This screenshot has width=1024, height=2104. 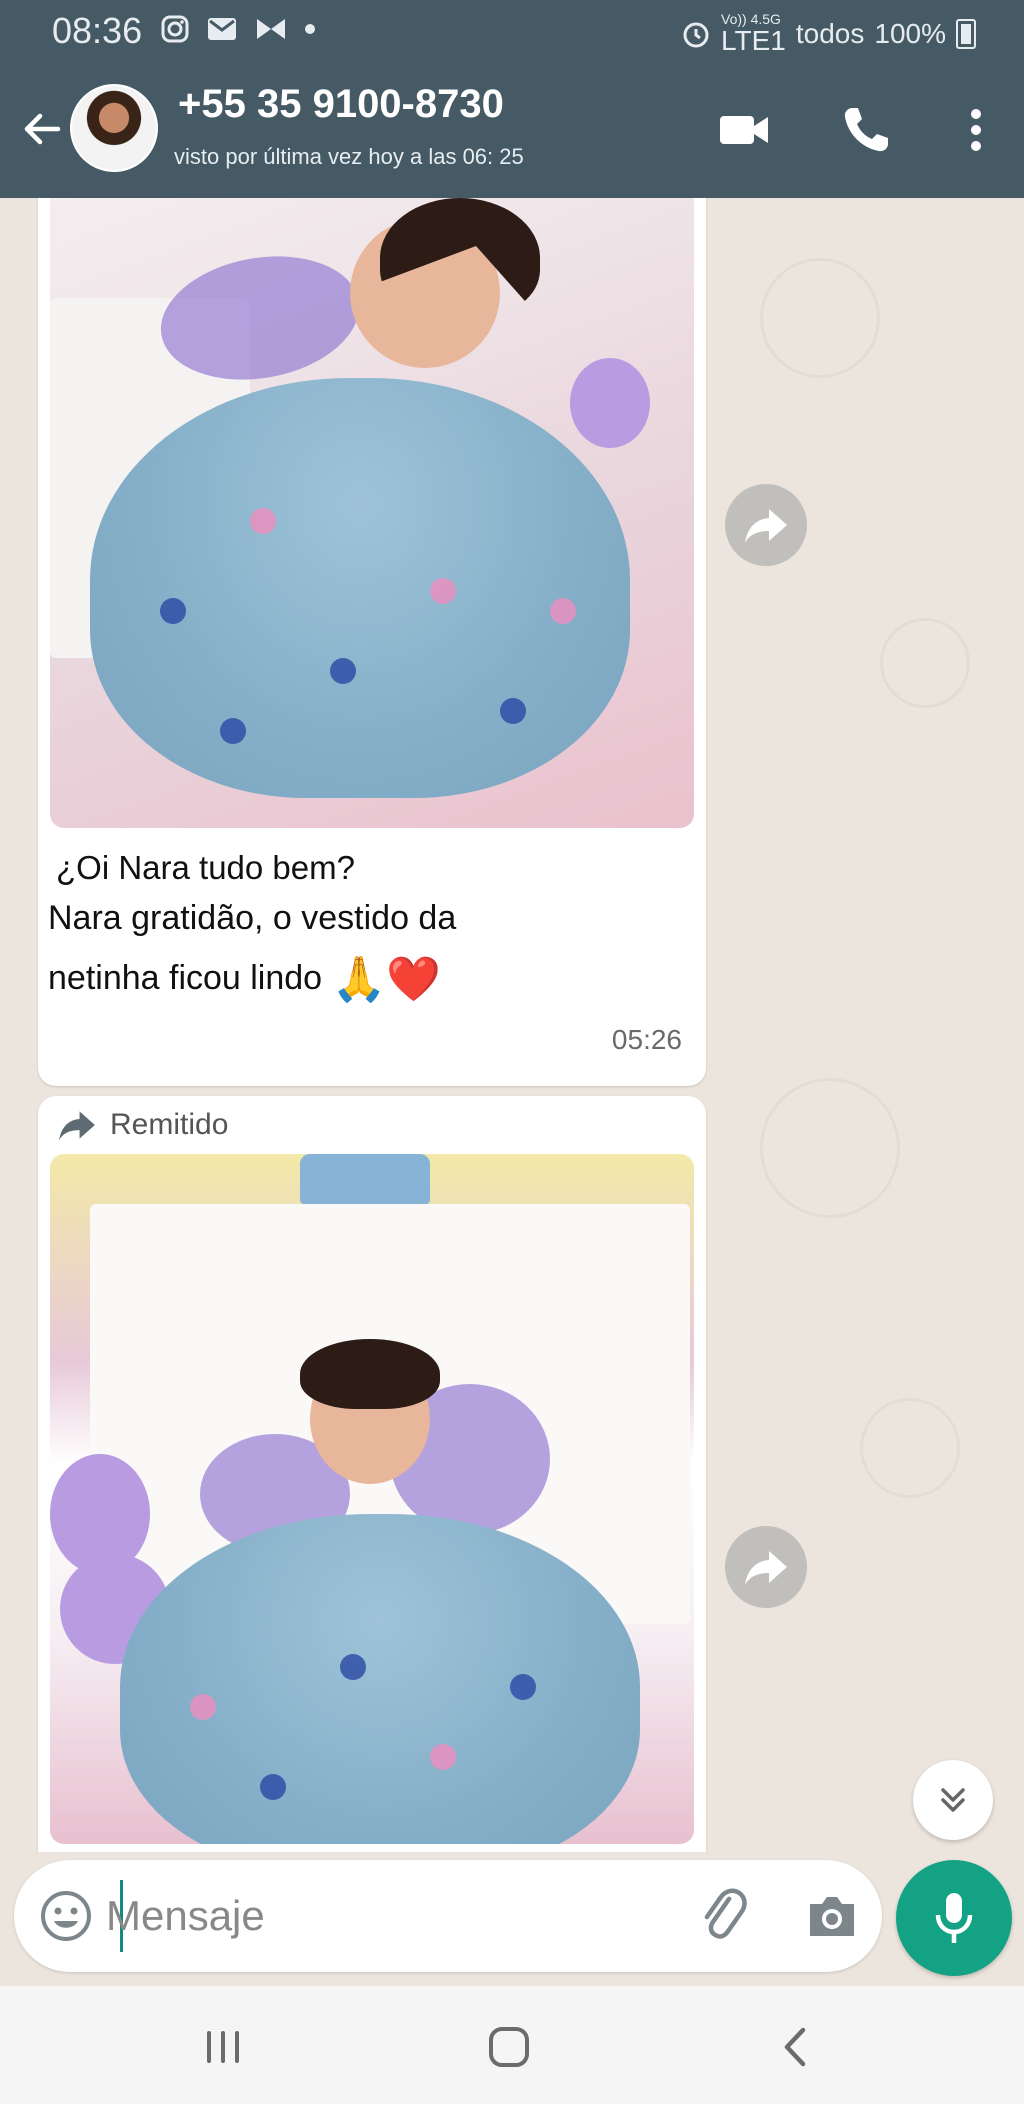 I want to click on message-input-container, so click(x=448, y=1916).